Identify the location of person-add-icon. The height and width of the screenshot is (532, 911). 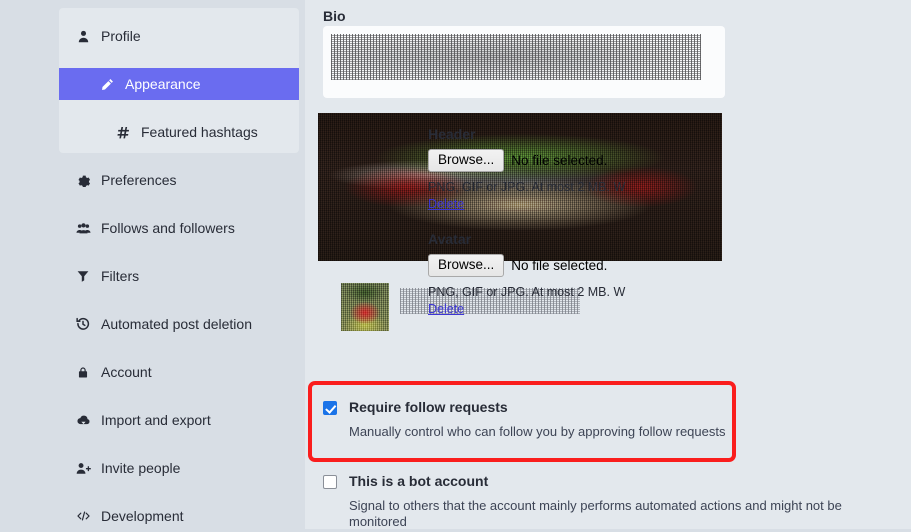
(83, 468).